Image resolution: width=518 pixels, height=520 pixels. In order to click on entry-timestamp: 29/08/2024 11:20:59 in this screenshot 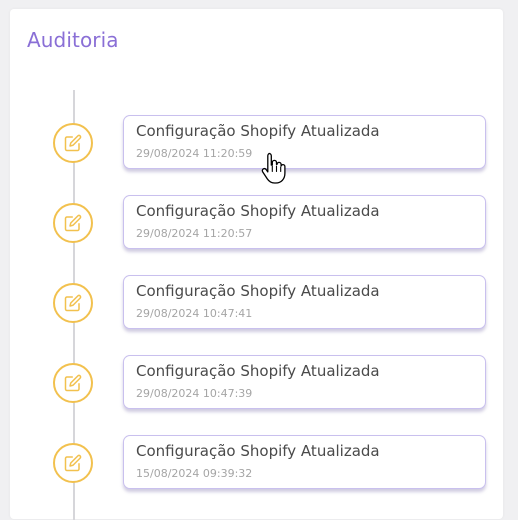, I will do `click(194, 153)`.